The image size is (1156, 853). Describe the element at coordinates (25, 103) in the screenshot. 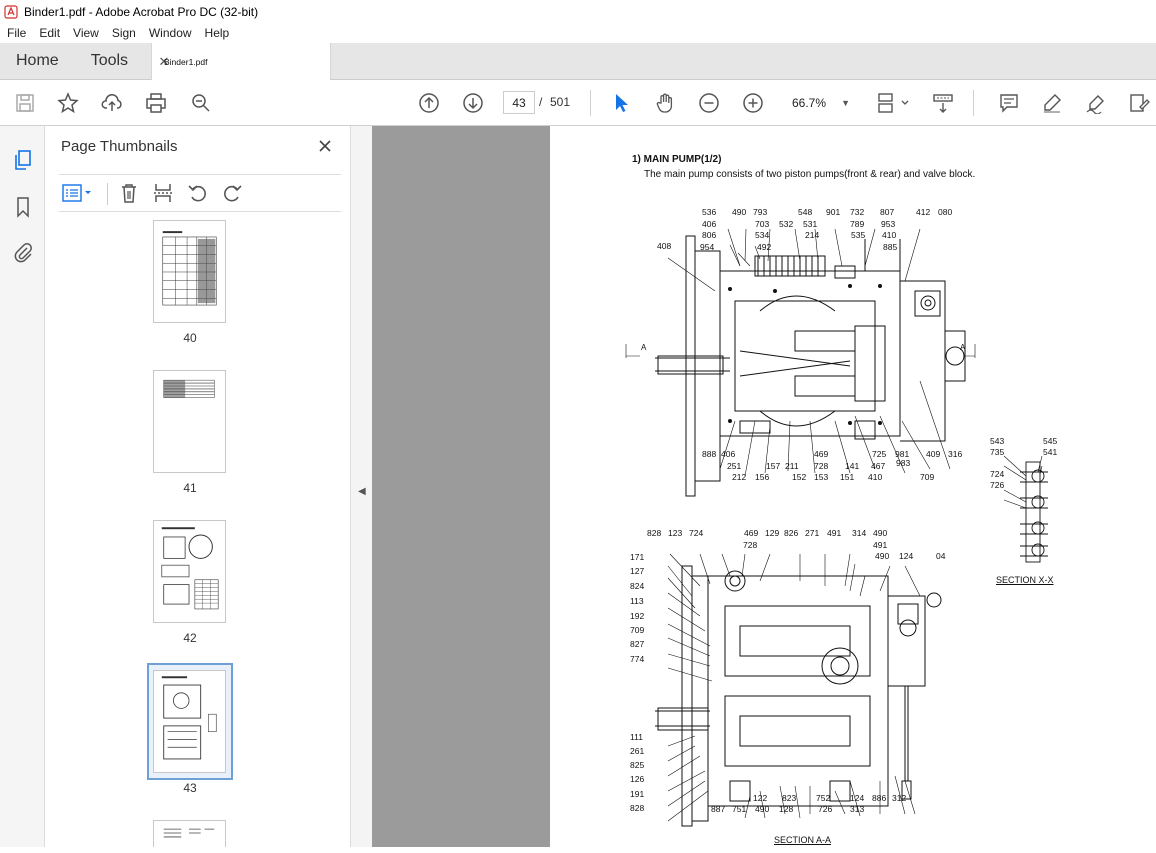

I see `save-icon` at that location.